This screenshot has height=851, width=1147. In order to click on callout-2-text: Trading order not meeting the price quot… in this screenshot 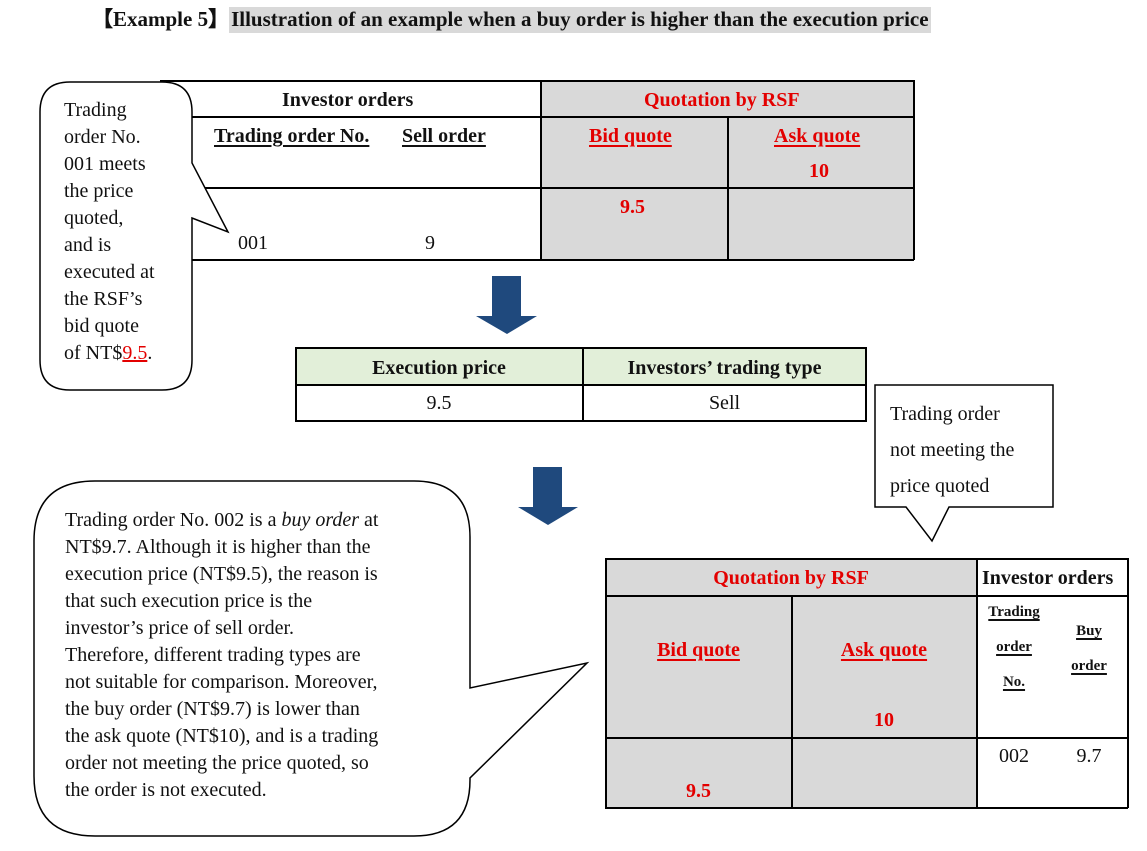, I will do `click(952, 450)`.